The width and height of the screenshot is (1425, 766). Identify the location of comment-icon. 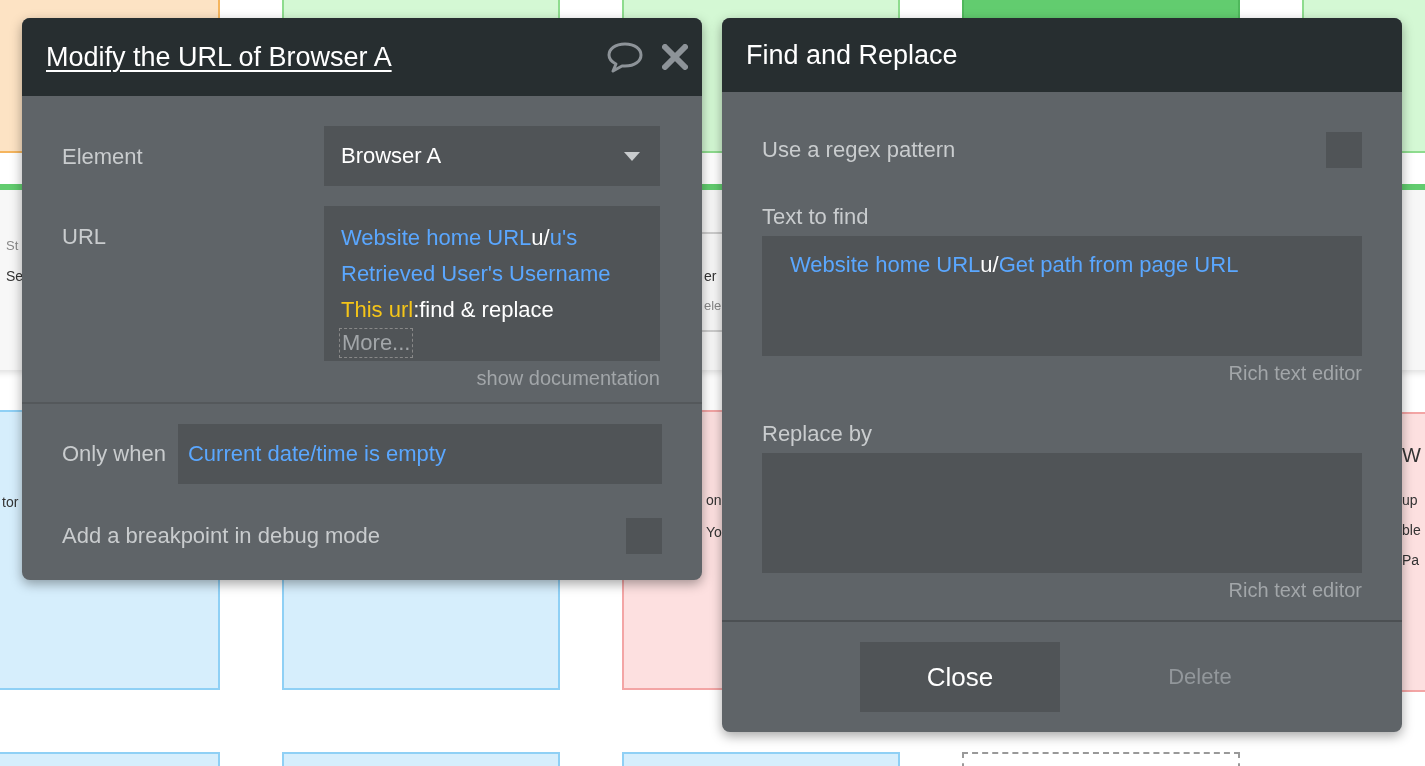
(625, 57).